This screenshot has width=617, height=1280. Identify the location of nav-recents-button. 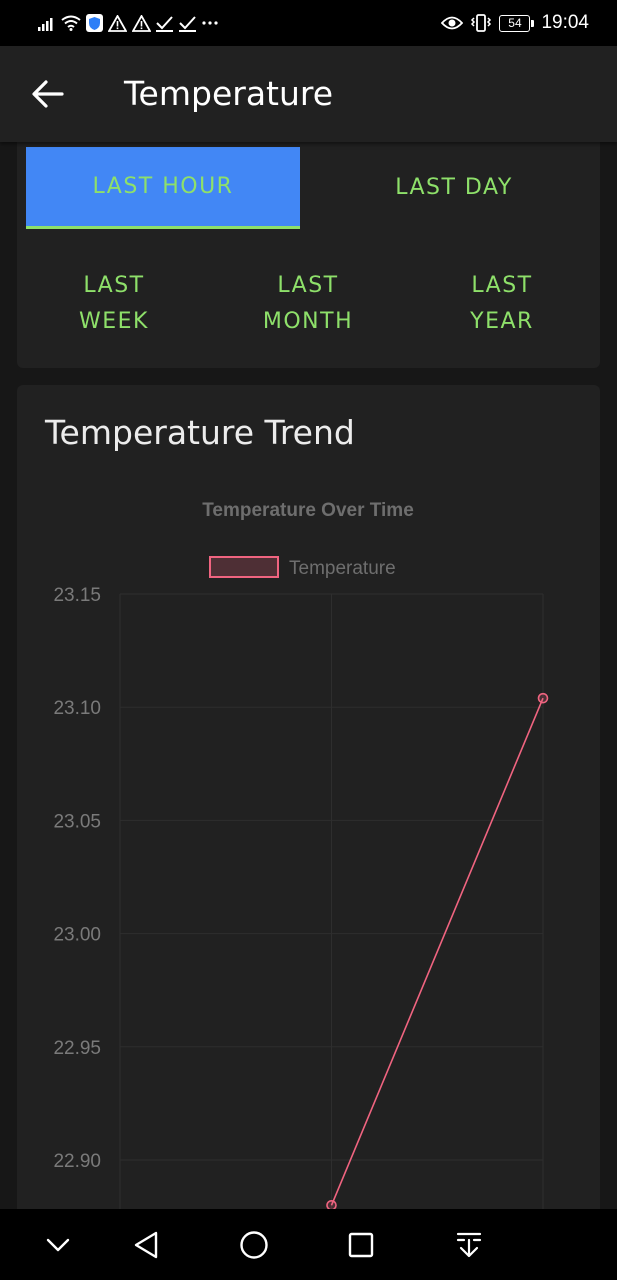
(361, 1245).